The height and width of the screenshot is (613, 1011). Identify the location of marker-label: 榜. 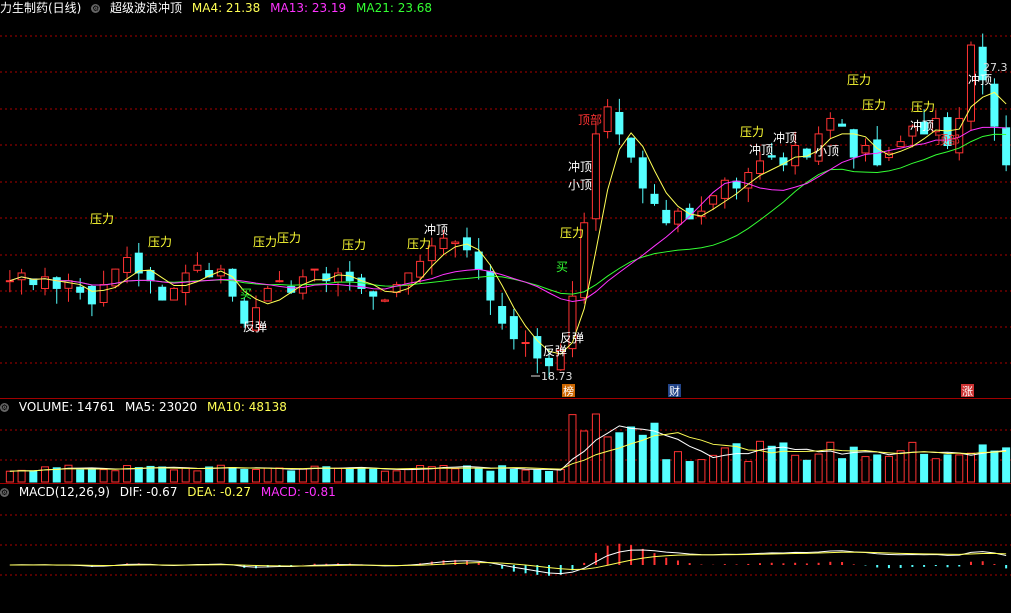
(568, 391).